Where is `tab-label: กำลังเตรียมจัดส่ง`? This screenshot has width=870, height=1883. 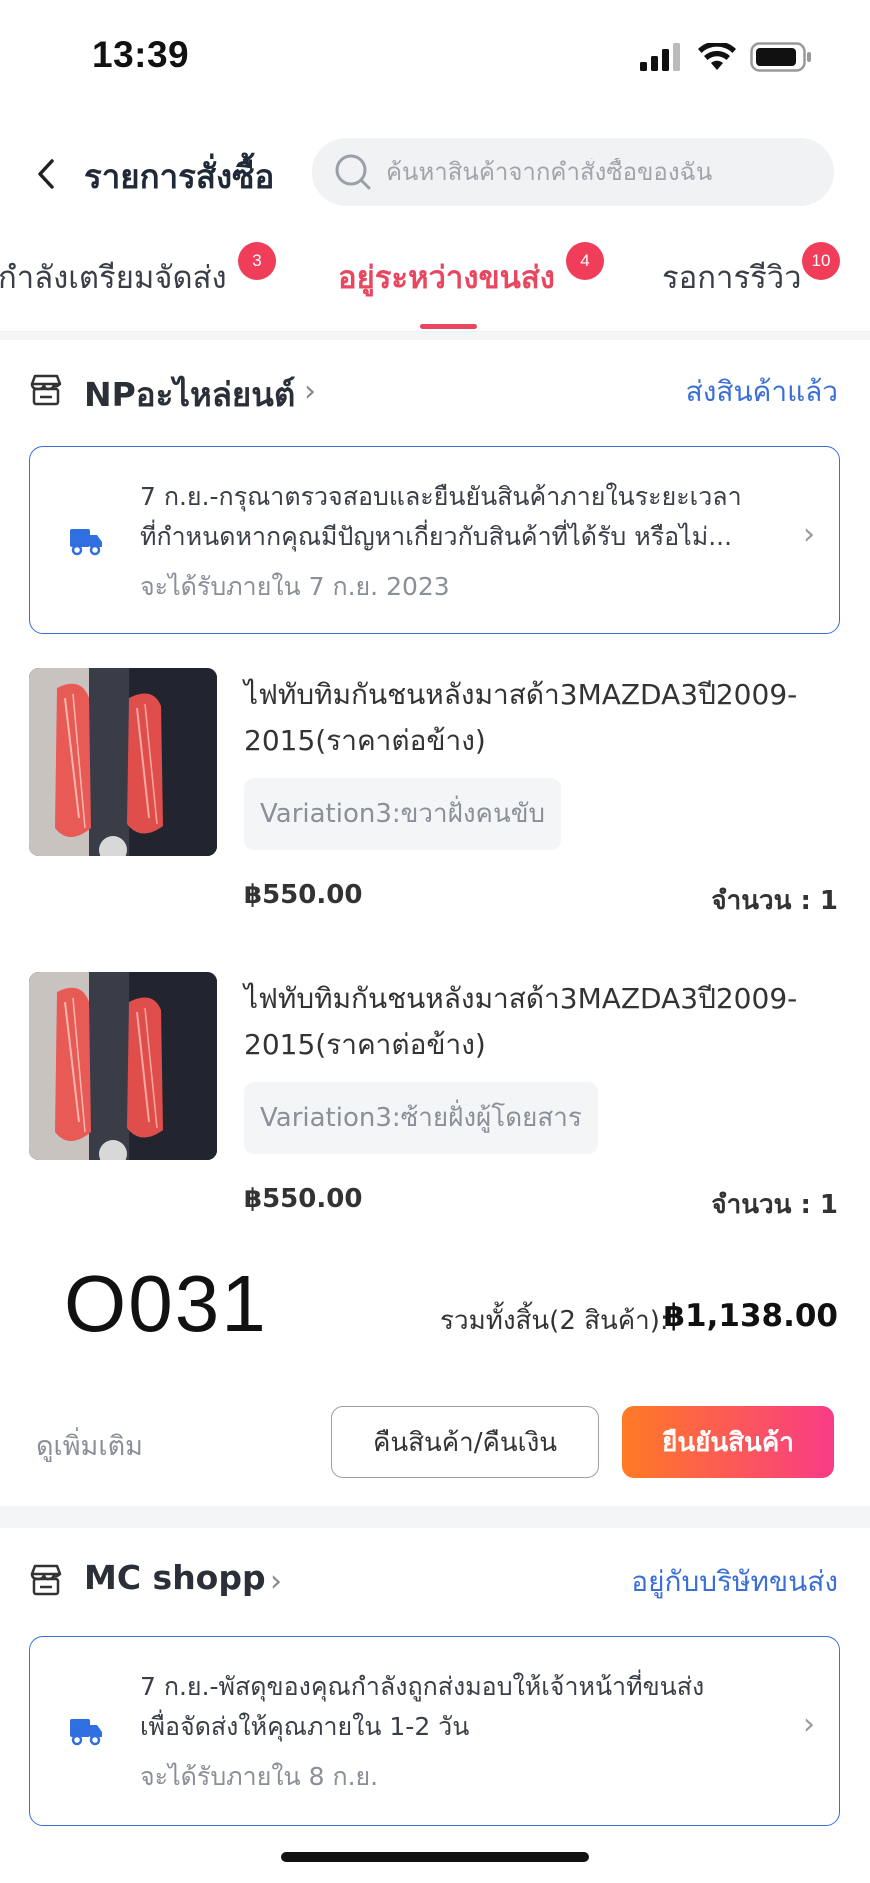
tab-label: กำลังเตรียมจัดส่ง is located at coordinates (113, 278).